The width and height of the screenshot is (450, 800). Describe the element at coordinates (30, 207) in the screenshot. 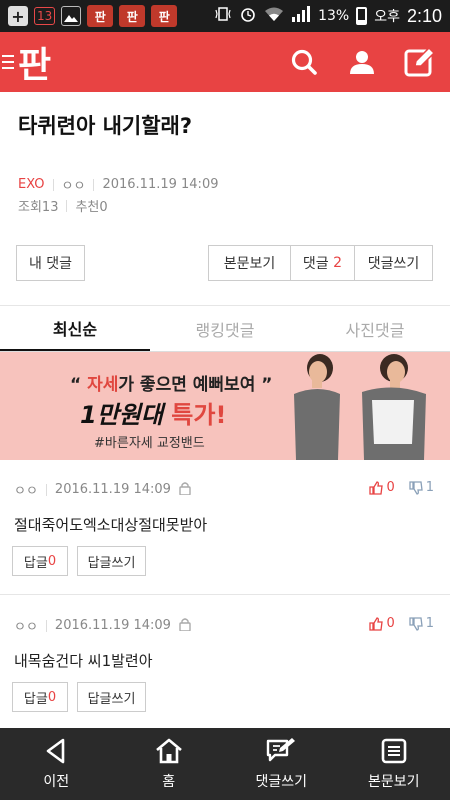

I see `views-label: 조회` at that location.